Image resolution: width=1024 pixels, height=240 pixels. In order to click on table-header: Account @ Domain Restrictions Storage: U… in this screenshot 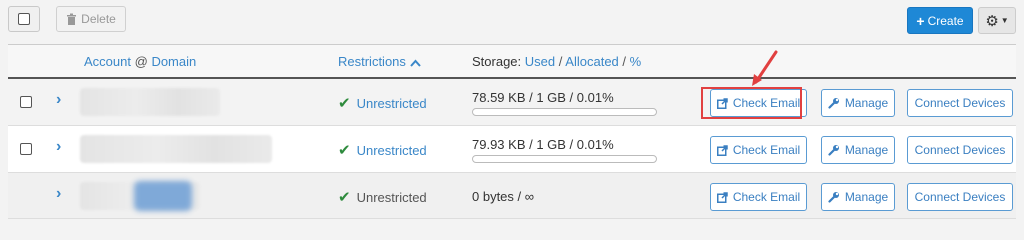, I will do `click(512, 61)`.